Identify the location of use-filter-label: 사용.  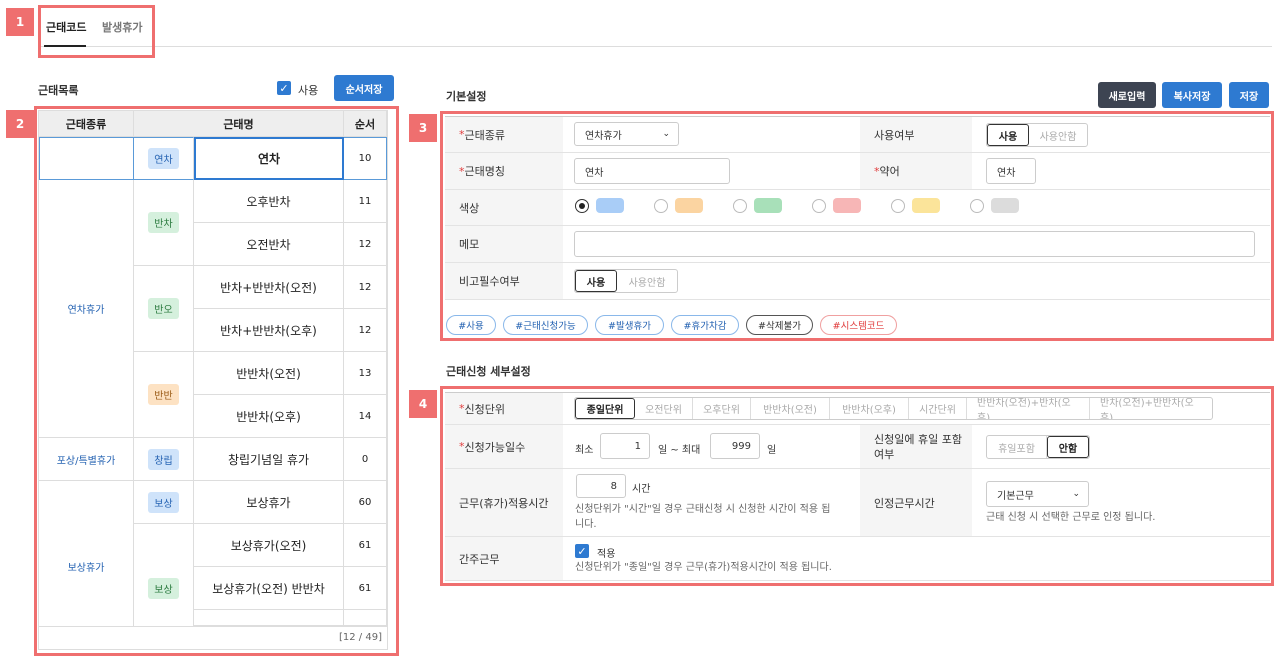
(308, 90).